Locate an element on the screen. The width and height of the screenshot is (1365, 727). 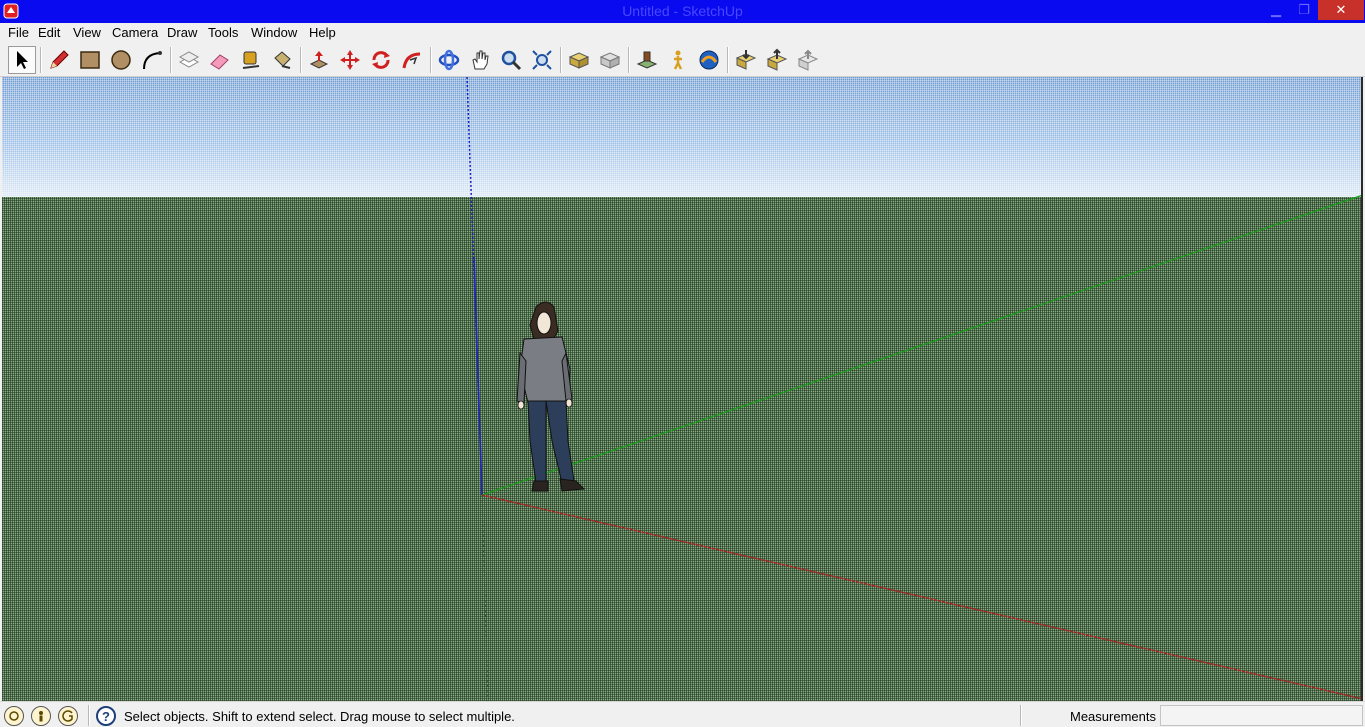
position-camera-button is located at coordinates (647, 60).